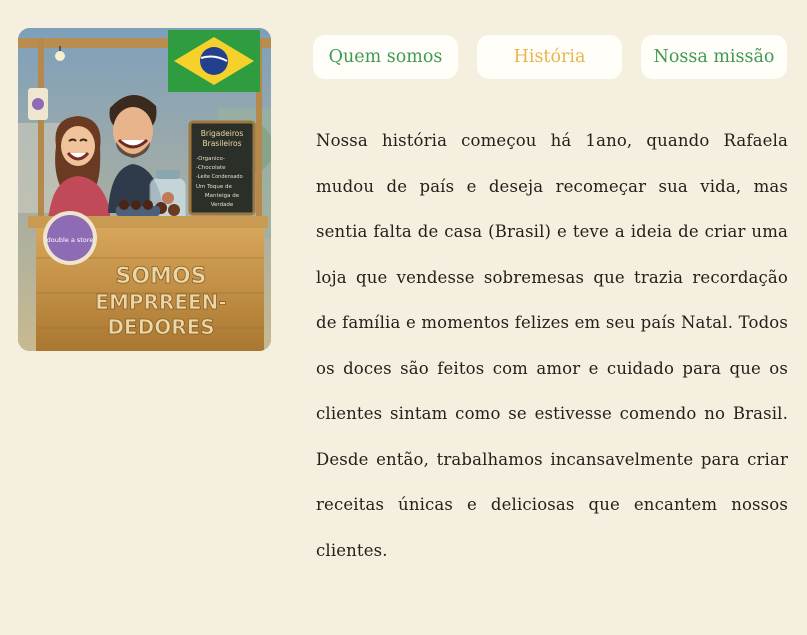  What do you see at coordinates (38, 104) in the screenshot?
I see `tag-logo-icon` at bounding box center [38, 104].